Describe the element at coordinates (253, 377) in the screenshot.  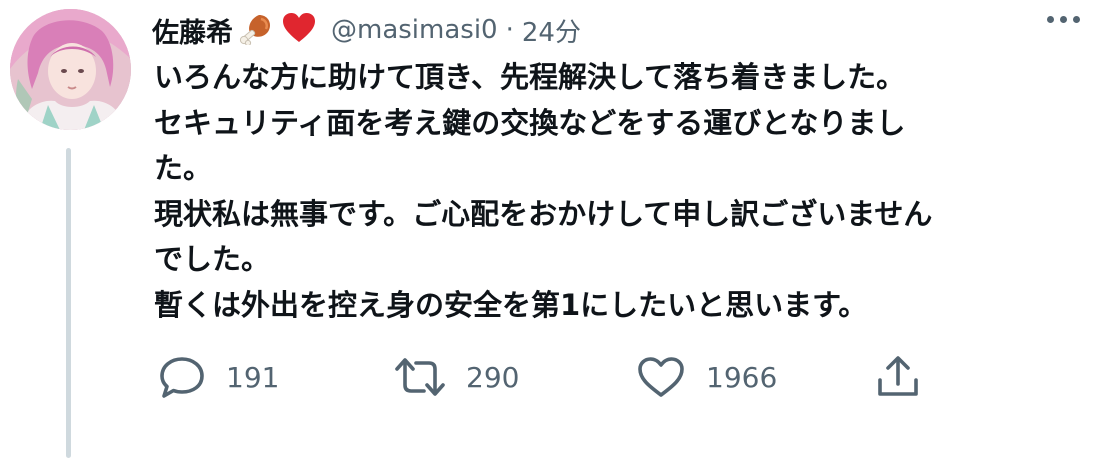
I see `reply-count: 191` at that location.